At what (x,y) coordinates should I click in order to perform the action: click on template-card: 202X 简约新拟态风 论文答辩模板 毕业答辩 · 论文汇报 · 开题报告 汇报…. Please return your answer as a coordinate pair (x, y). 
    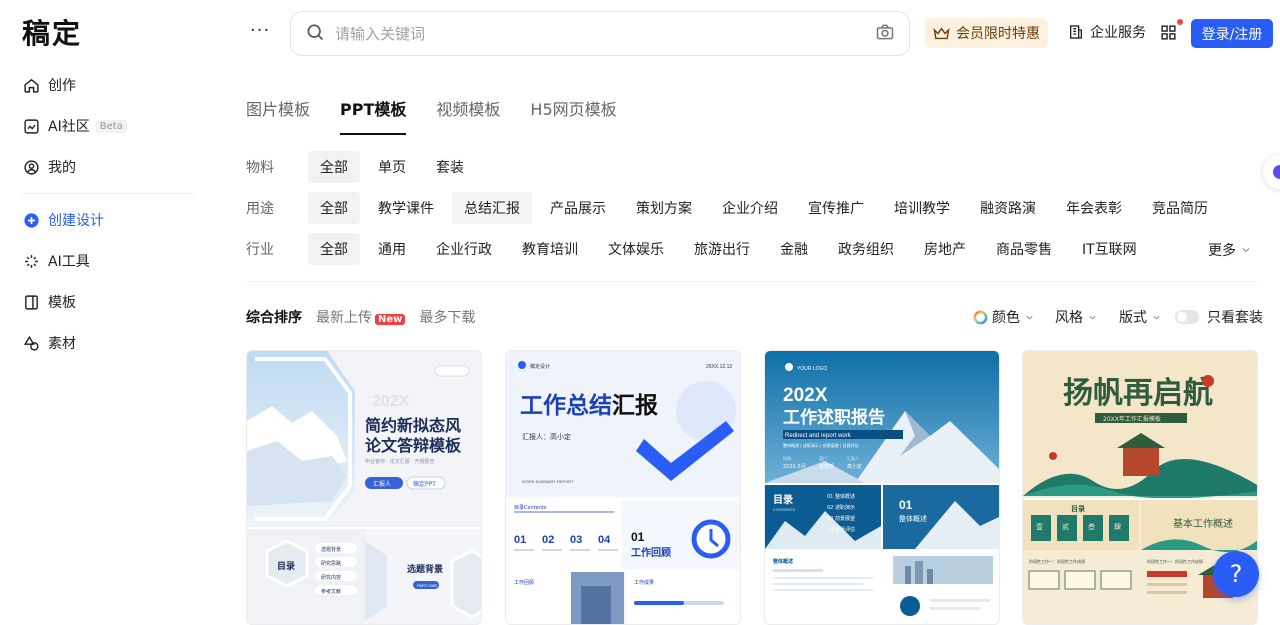
    Looking at the image, I should click on (364, 487).